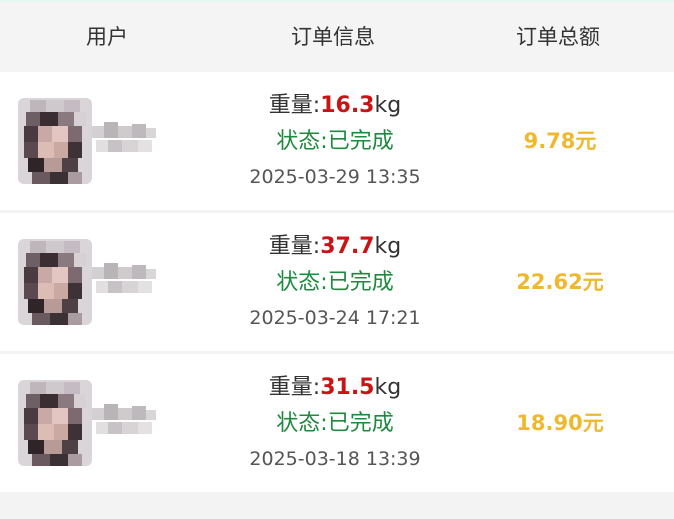 The height and width of the screenshot is (519, 674). What do you see at coordinates (347, 105) in the screenshot?
I see `weight-value: 16.3` at bounding box center [347, 105].